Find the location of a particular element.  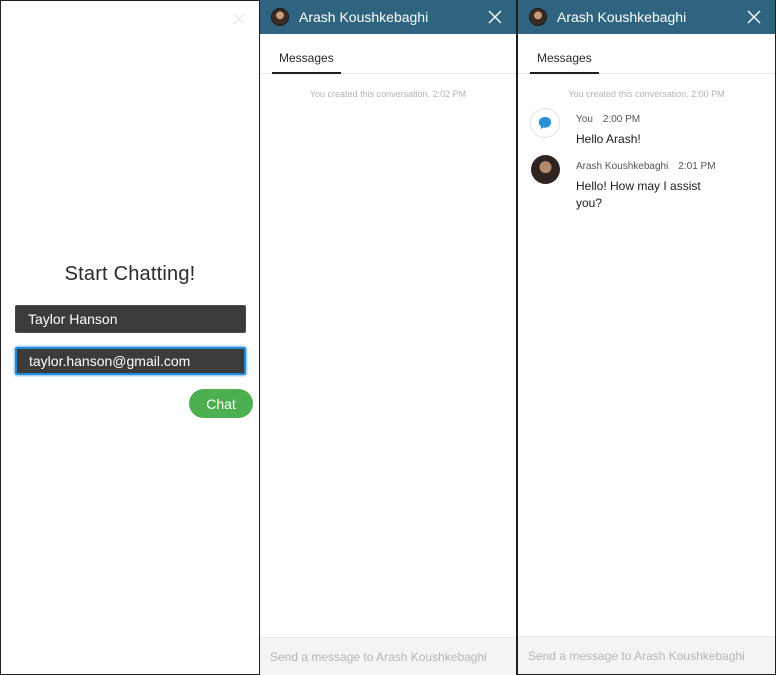

chat-bubble-icon is located at coordinates (545, 123).